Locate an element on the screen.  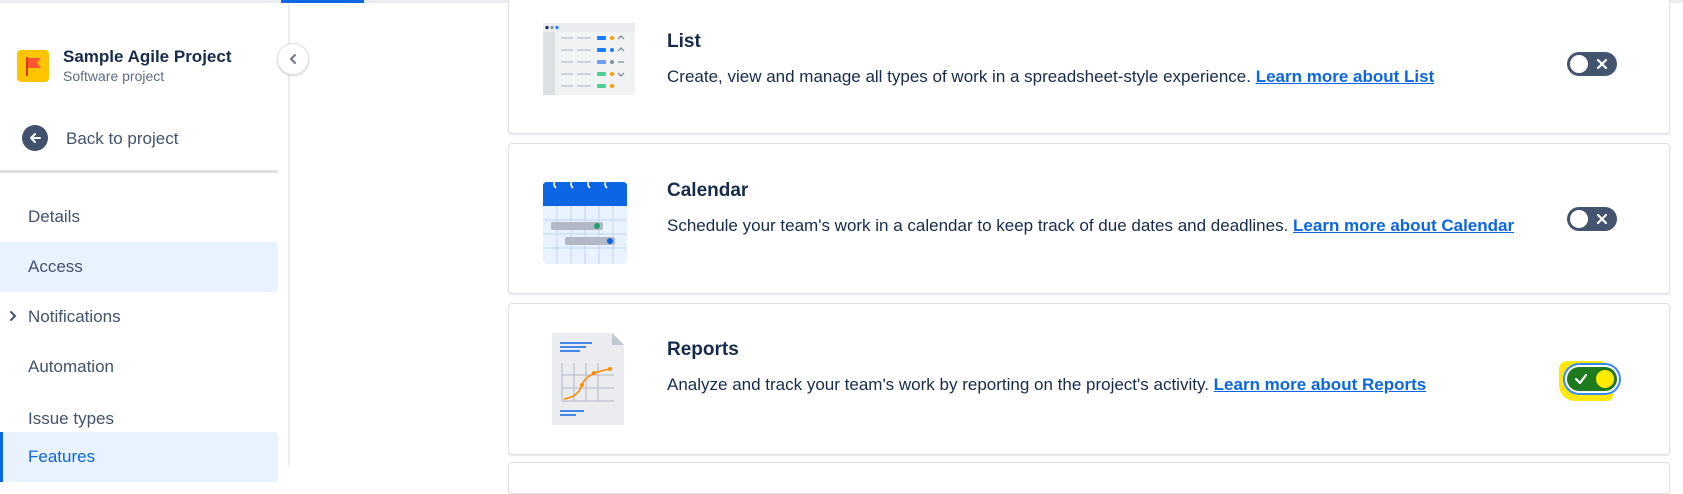
sidebar-item-notifications: Notifications is located at coordinates (139, 317).